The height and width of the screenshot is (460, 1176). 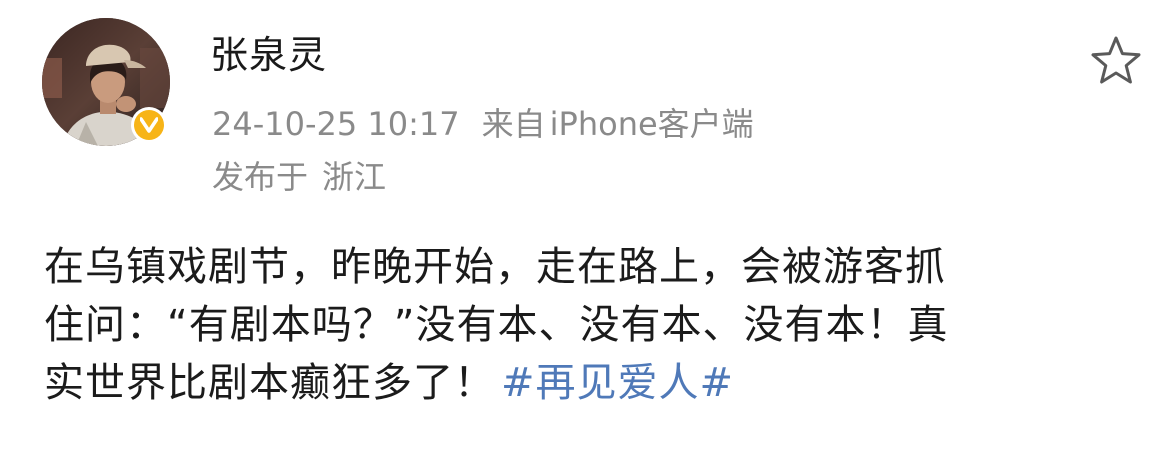 I want to click on source-app: iPhone客户端, so click(x=651, y=124).